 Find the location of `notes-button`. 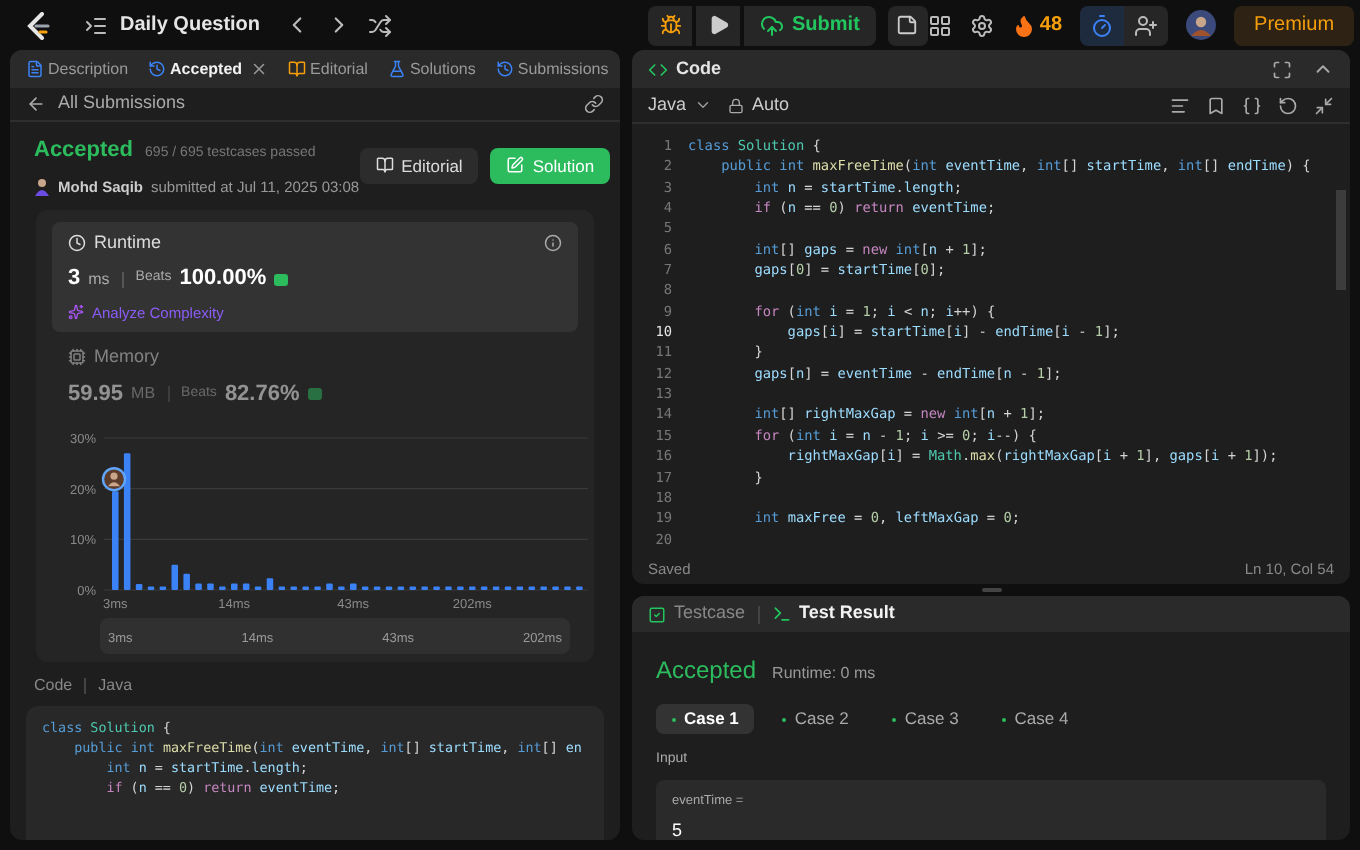

notes-button is located at coordinates (907, 25).